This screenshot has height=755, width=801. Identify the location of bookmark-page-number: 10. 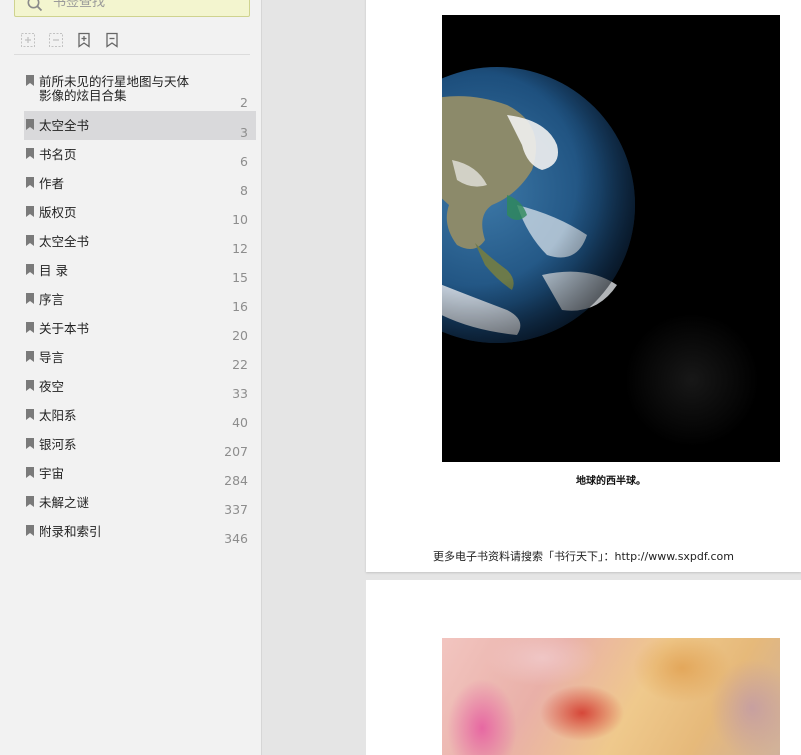
(240, 219).